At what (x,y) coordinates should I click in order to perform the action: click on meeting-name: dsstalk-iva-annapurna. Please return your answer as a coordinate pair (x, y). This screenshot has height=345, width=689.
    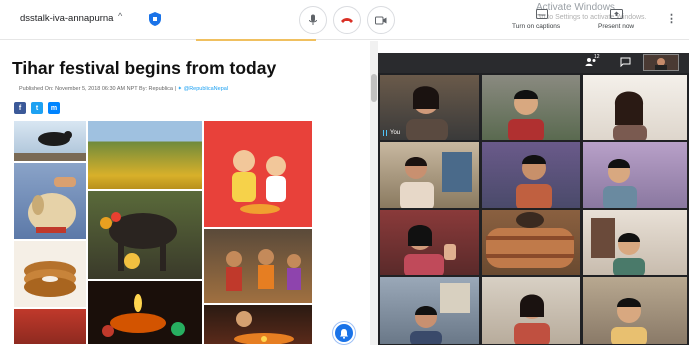
    Looking at the image, I should click on (66, 18).